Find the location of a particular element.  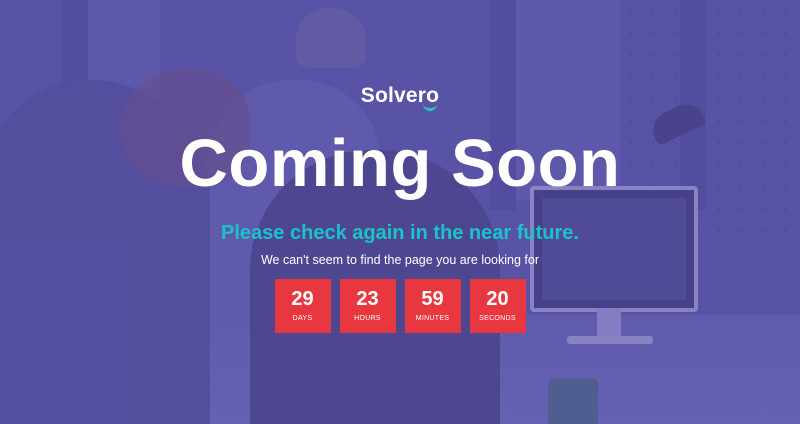

countdown-label: SECONDS is located at coordinates (497, 318).